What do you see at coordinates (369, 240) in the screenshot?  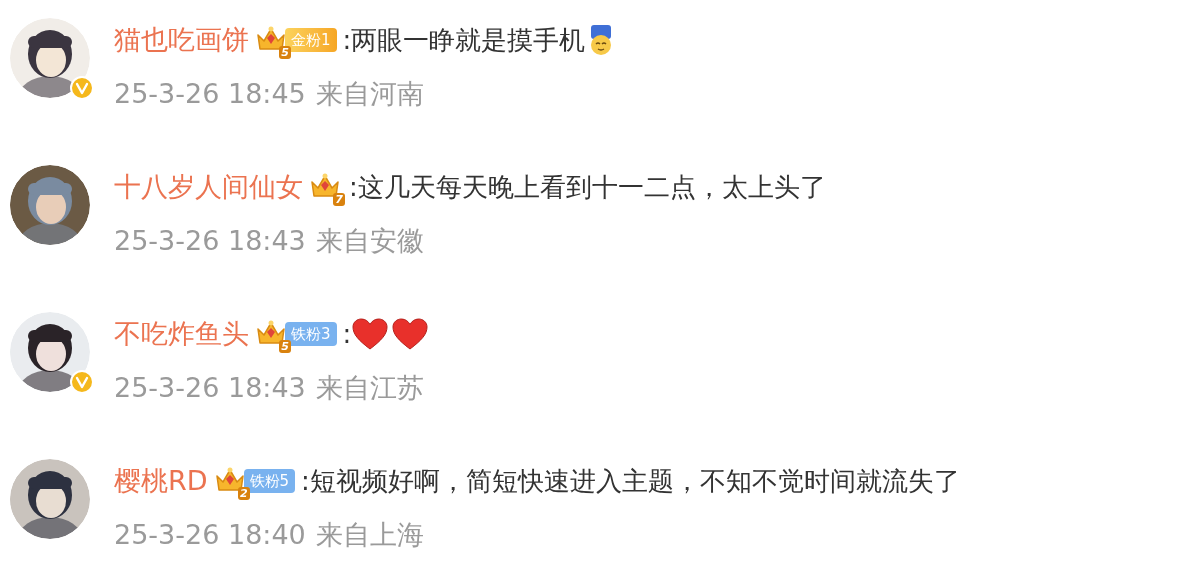 I see `location: 来自安徽` at bounding box center [369, 240].